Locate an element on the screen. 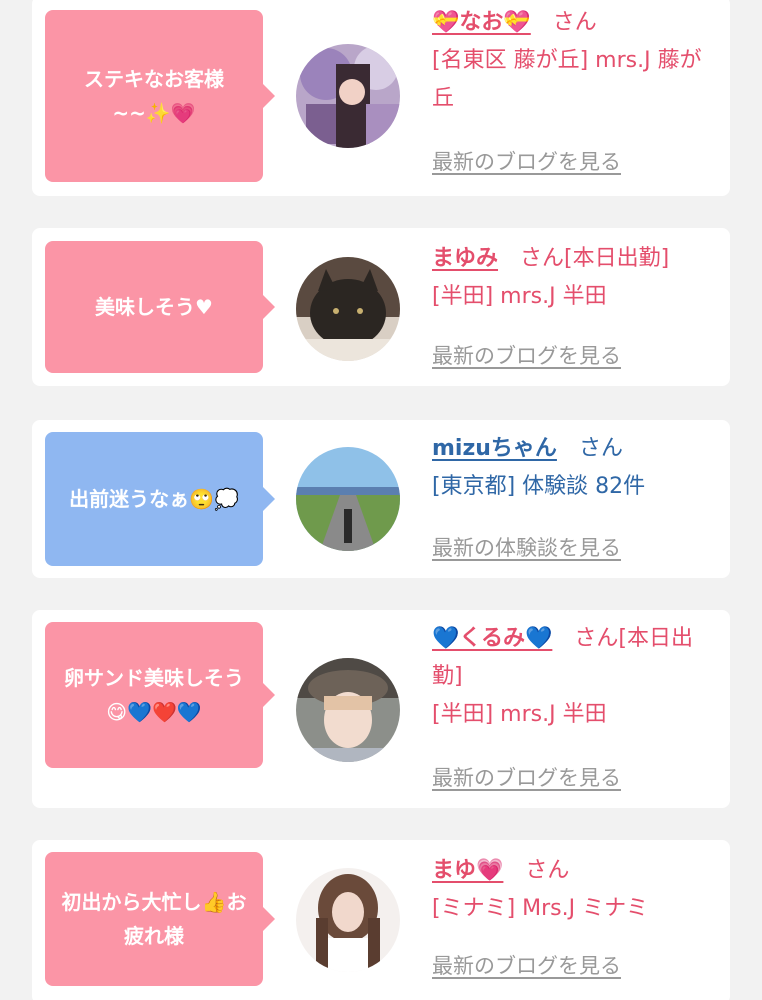 The width and height of the screenshot is (762, 1000). user-name-link: mizuちゃん is located at coordinates (494, 448).